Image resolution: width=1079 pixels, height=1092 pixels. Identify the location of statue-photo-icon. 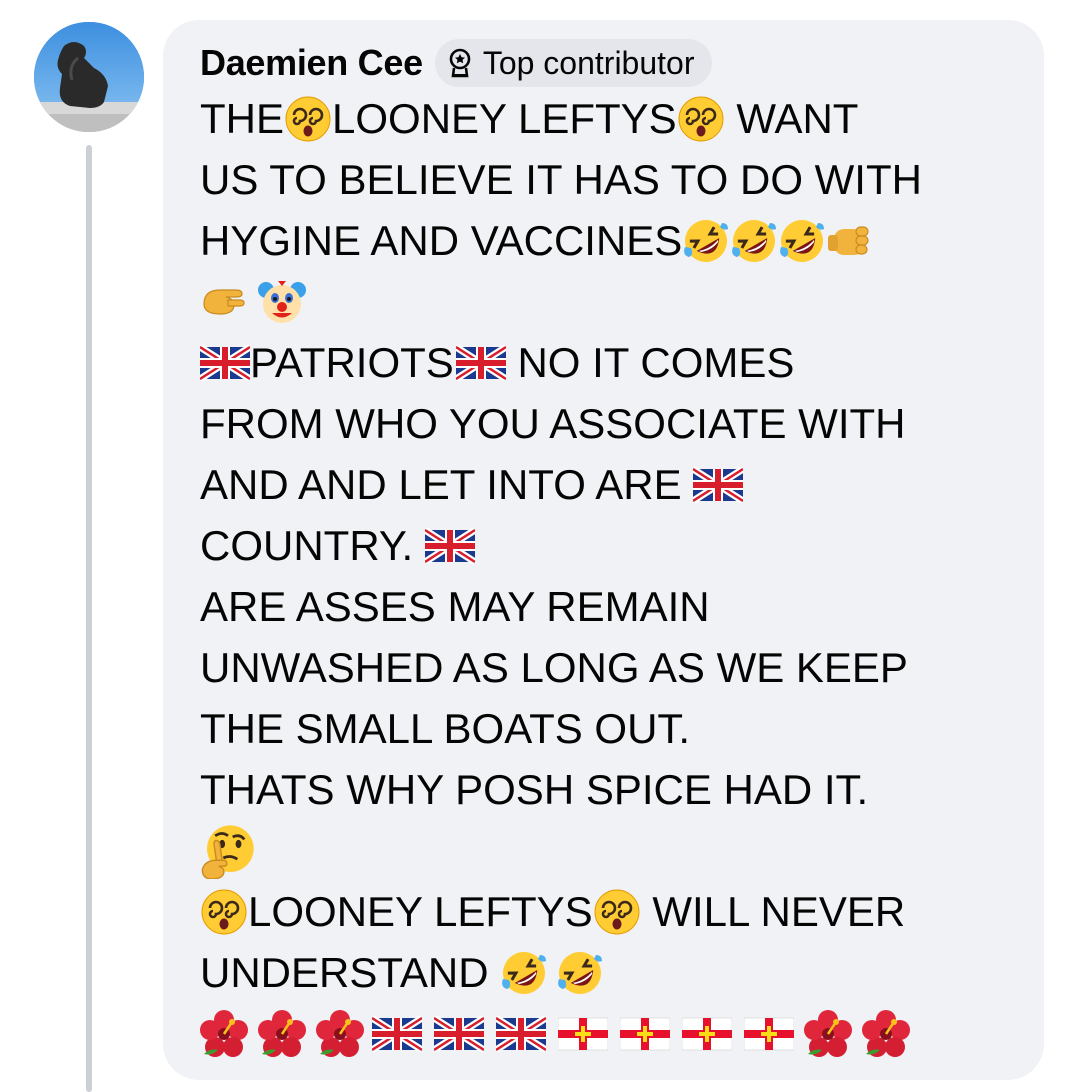
(89, 77).